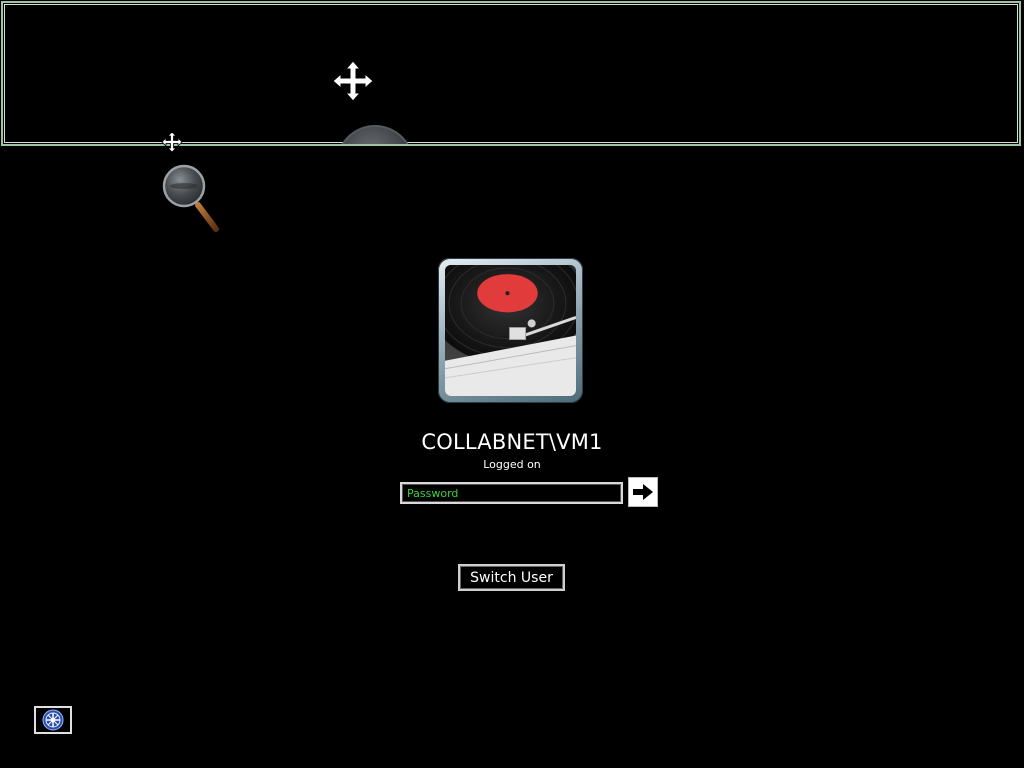 The height and width of the screenshot is (768, 1024). I want to click on user-tile, so click(510, 330).